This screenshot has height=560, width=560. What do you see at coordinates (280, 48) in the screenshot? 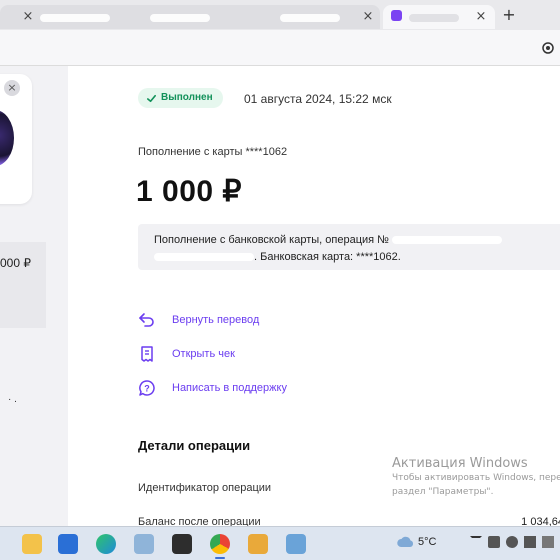
I see `browser-toolbar` at bounding box center [280, 48].